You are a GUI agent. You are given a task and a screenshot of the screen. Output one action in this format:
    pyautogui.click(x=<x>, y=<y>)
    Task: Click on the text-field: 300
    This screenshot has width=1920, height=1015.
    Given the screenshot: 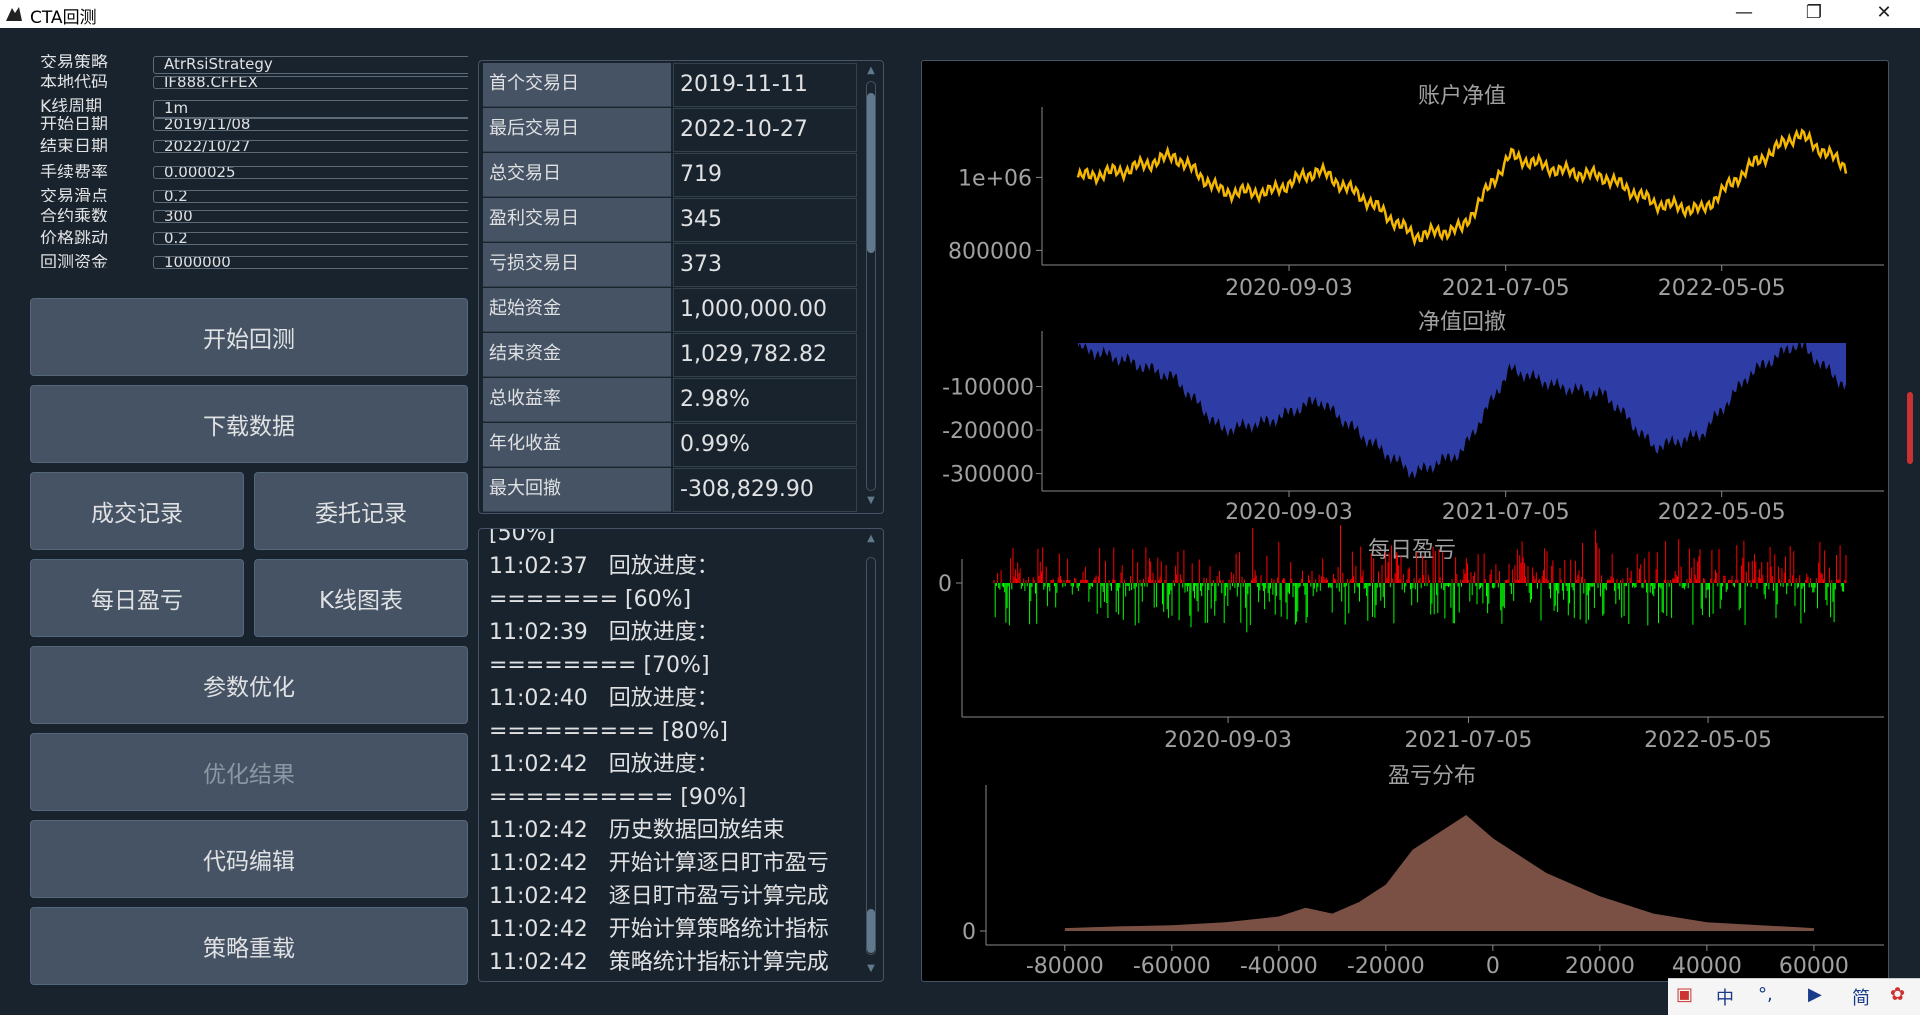 What is the action you would take?
    pyautogui.click(x=310, y=216)
    